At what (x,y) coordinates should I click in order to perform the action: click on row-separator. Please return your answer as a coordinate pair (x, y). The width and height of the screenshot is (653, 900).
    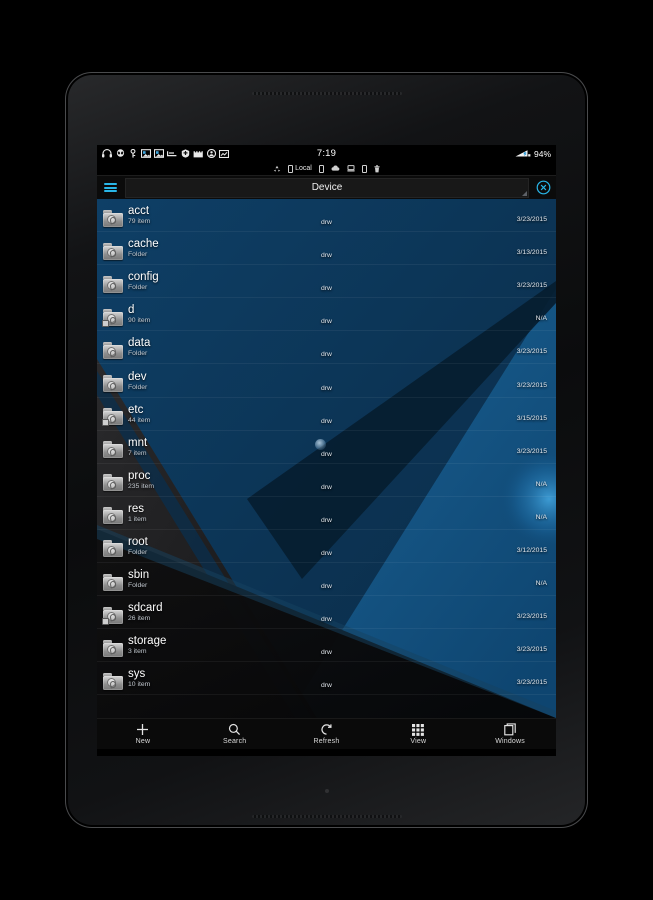
    Looking at the image, I should click on (326, 695).